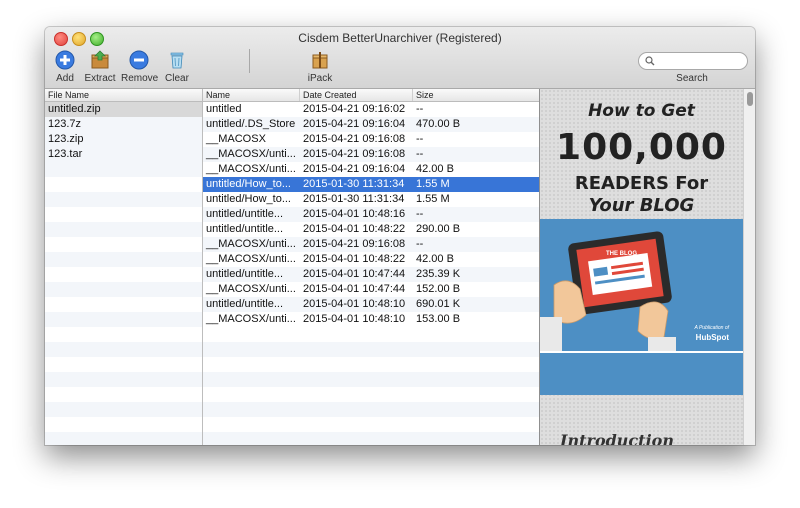 The height and width of the screenshot is (508, 800). What do you see at coordinates (65, 60) in the screenshot?
I see `add-icon` at bounding box center [65, 60].